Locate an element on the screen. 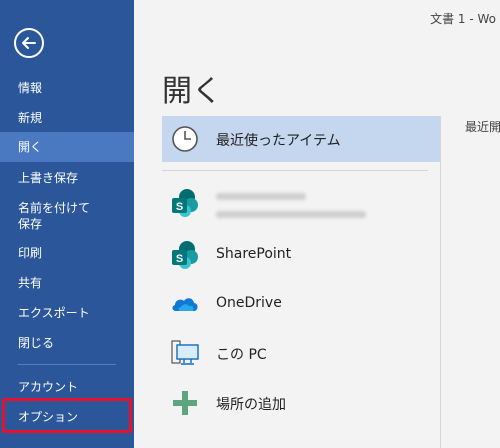  location-label: この PC is located at coordinates (241, 355).